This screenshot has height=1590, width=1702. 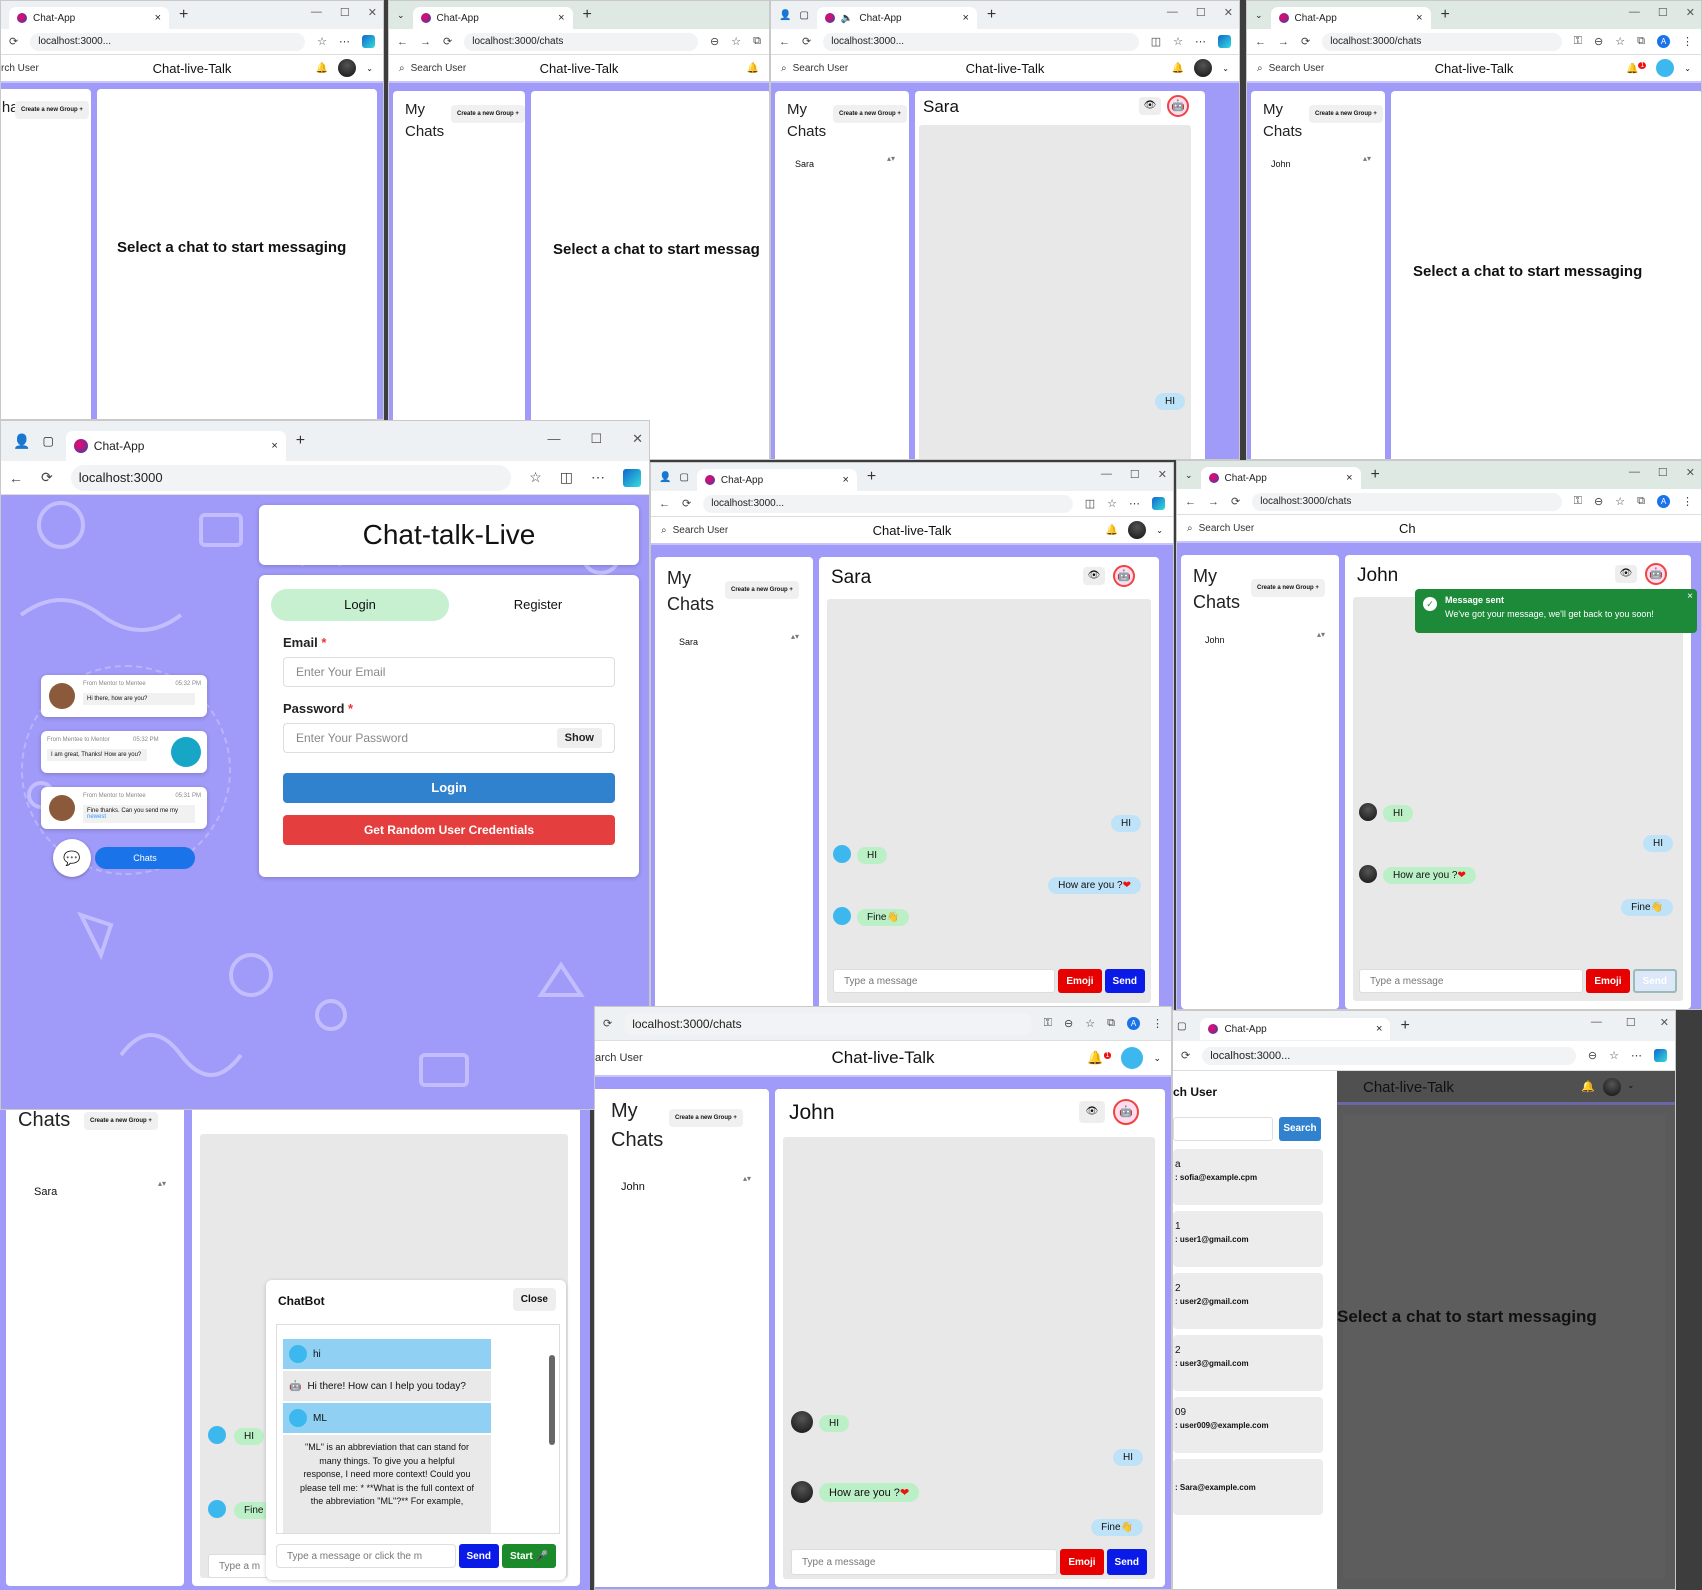 What do you see at coordinates (665, 477) in the screenshot?
I see `profile-icon: 👤` at bounding box center [665, 477].